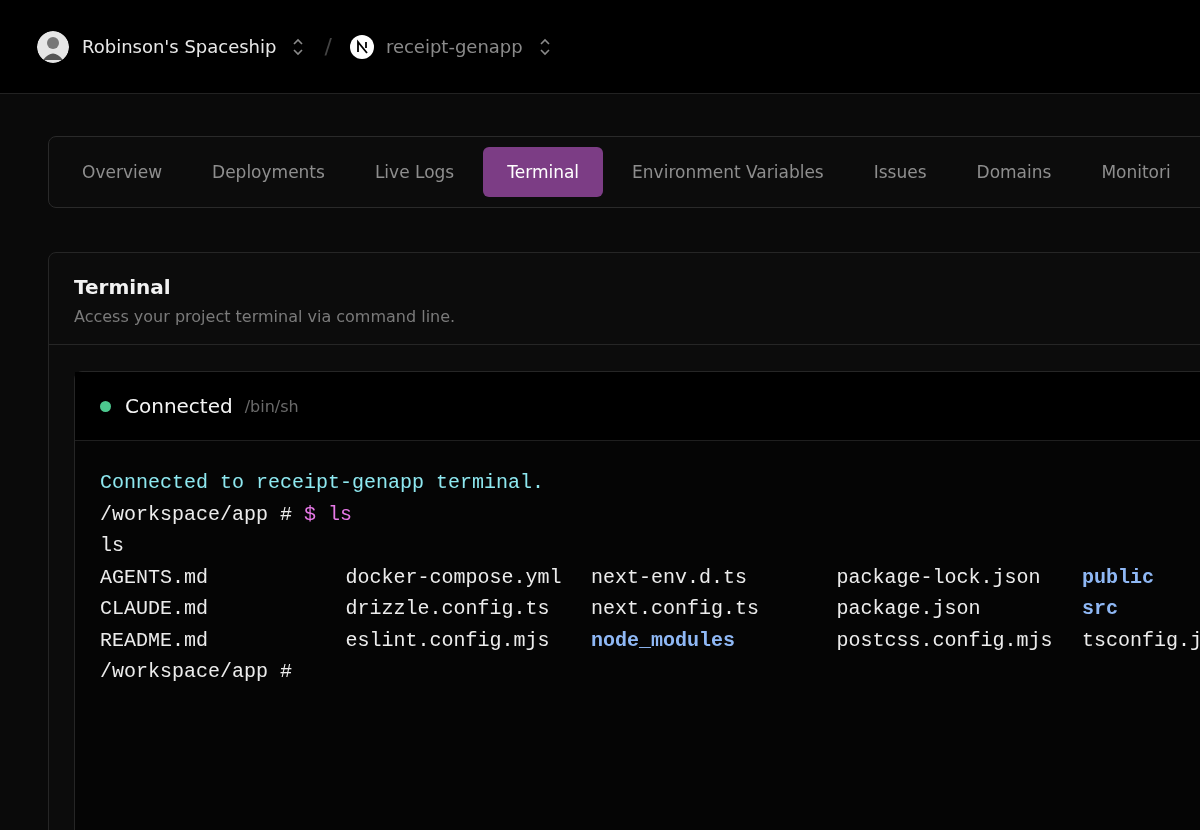  I want to click on file-name: next.config.ts, so click(676, 609).